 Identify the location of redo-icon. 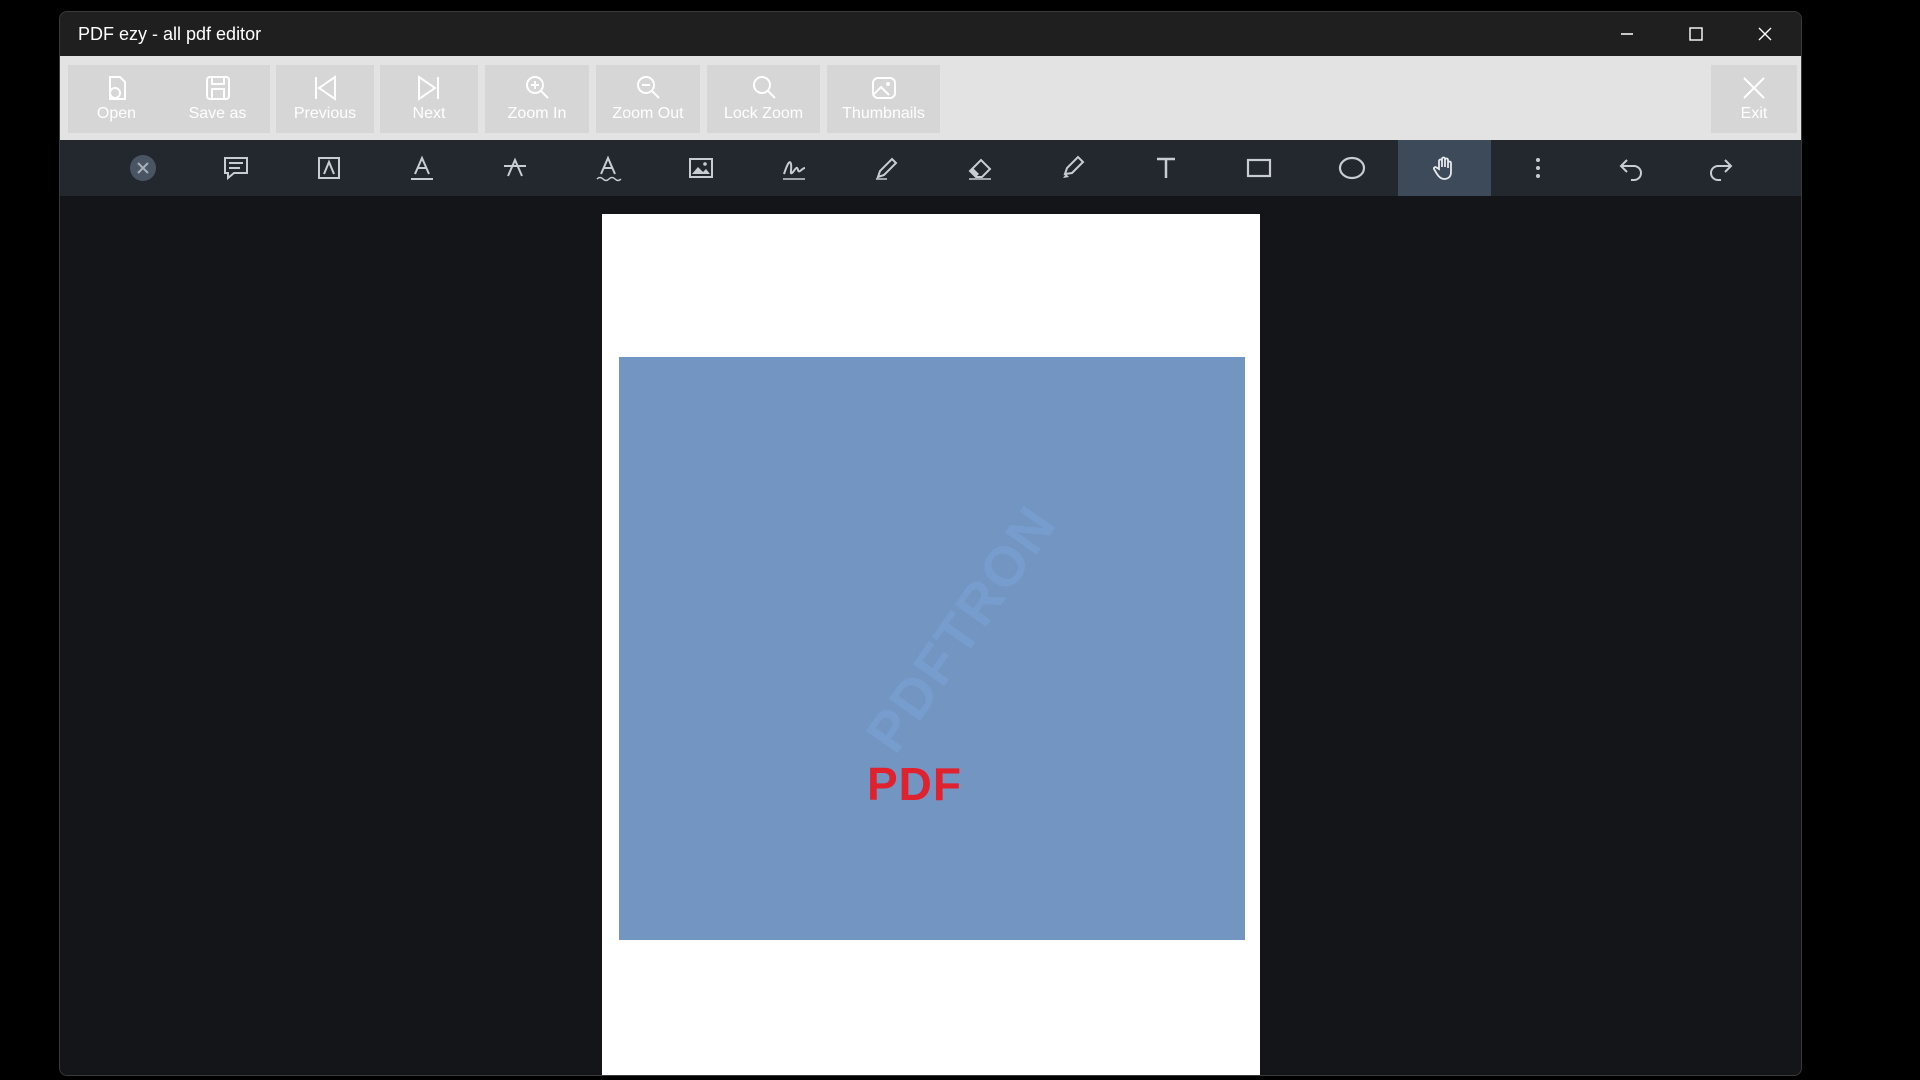
(1720, 170).